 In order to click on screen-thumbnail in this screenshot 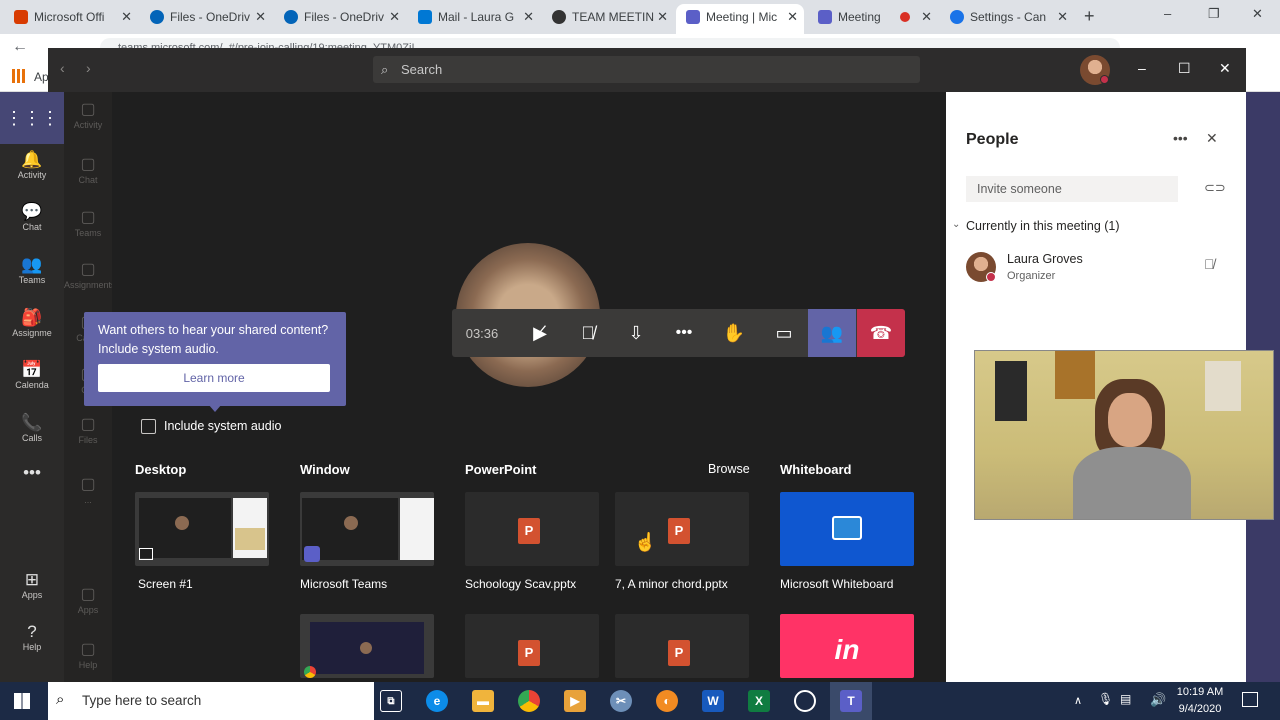, I will do `click(202, 529)`.